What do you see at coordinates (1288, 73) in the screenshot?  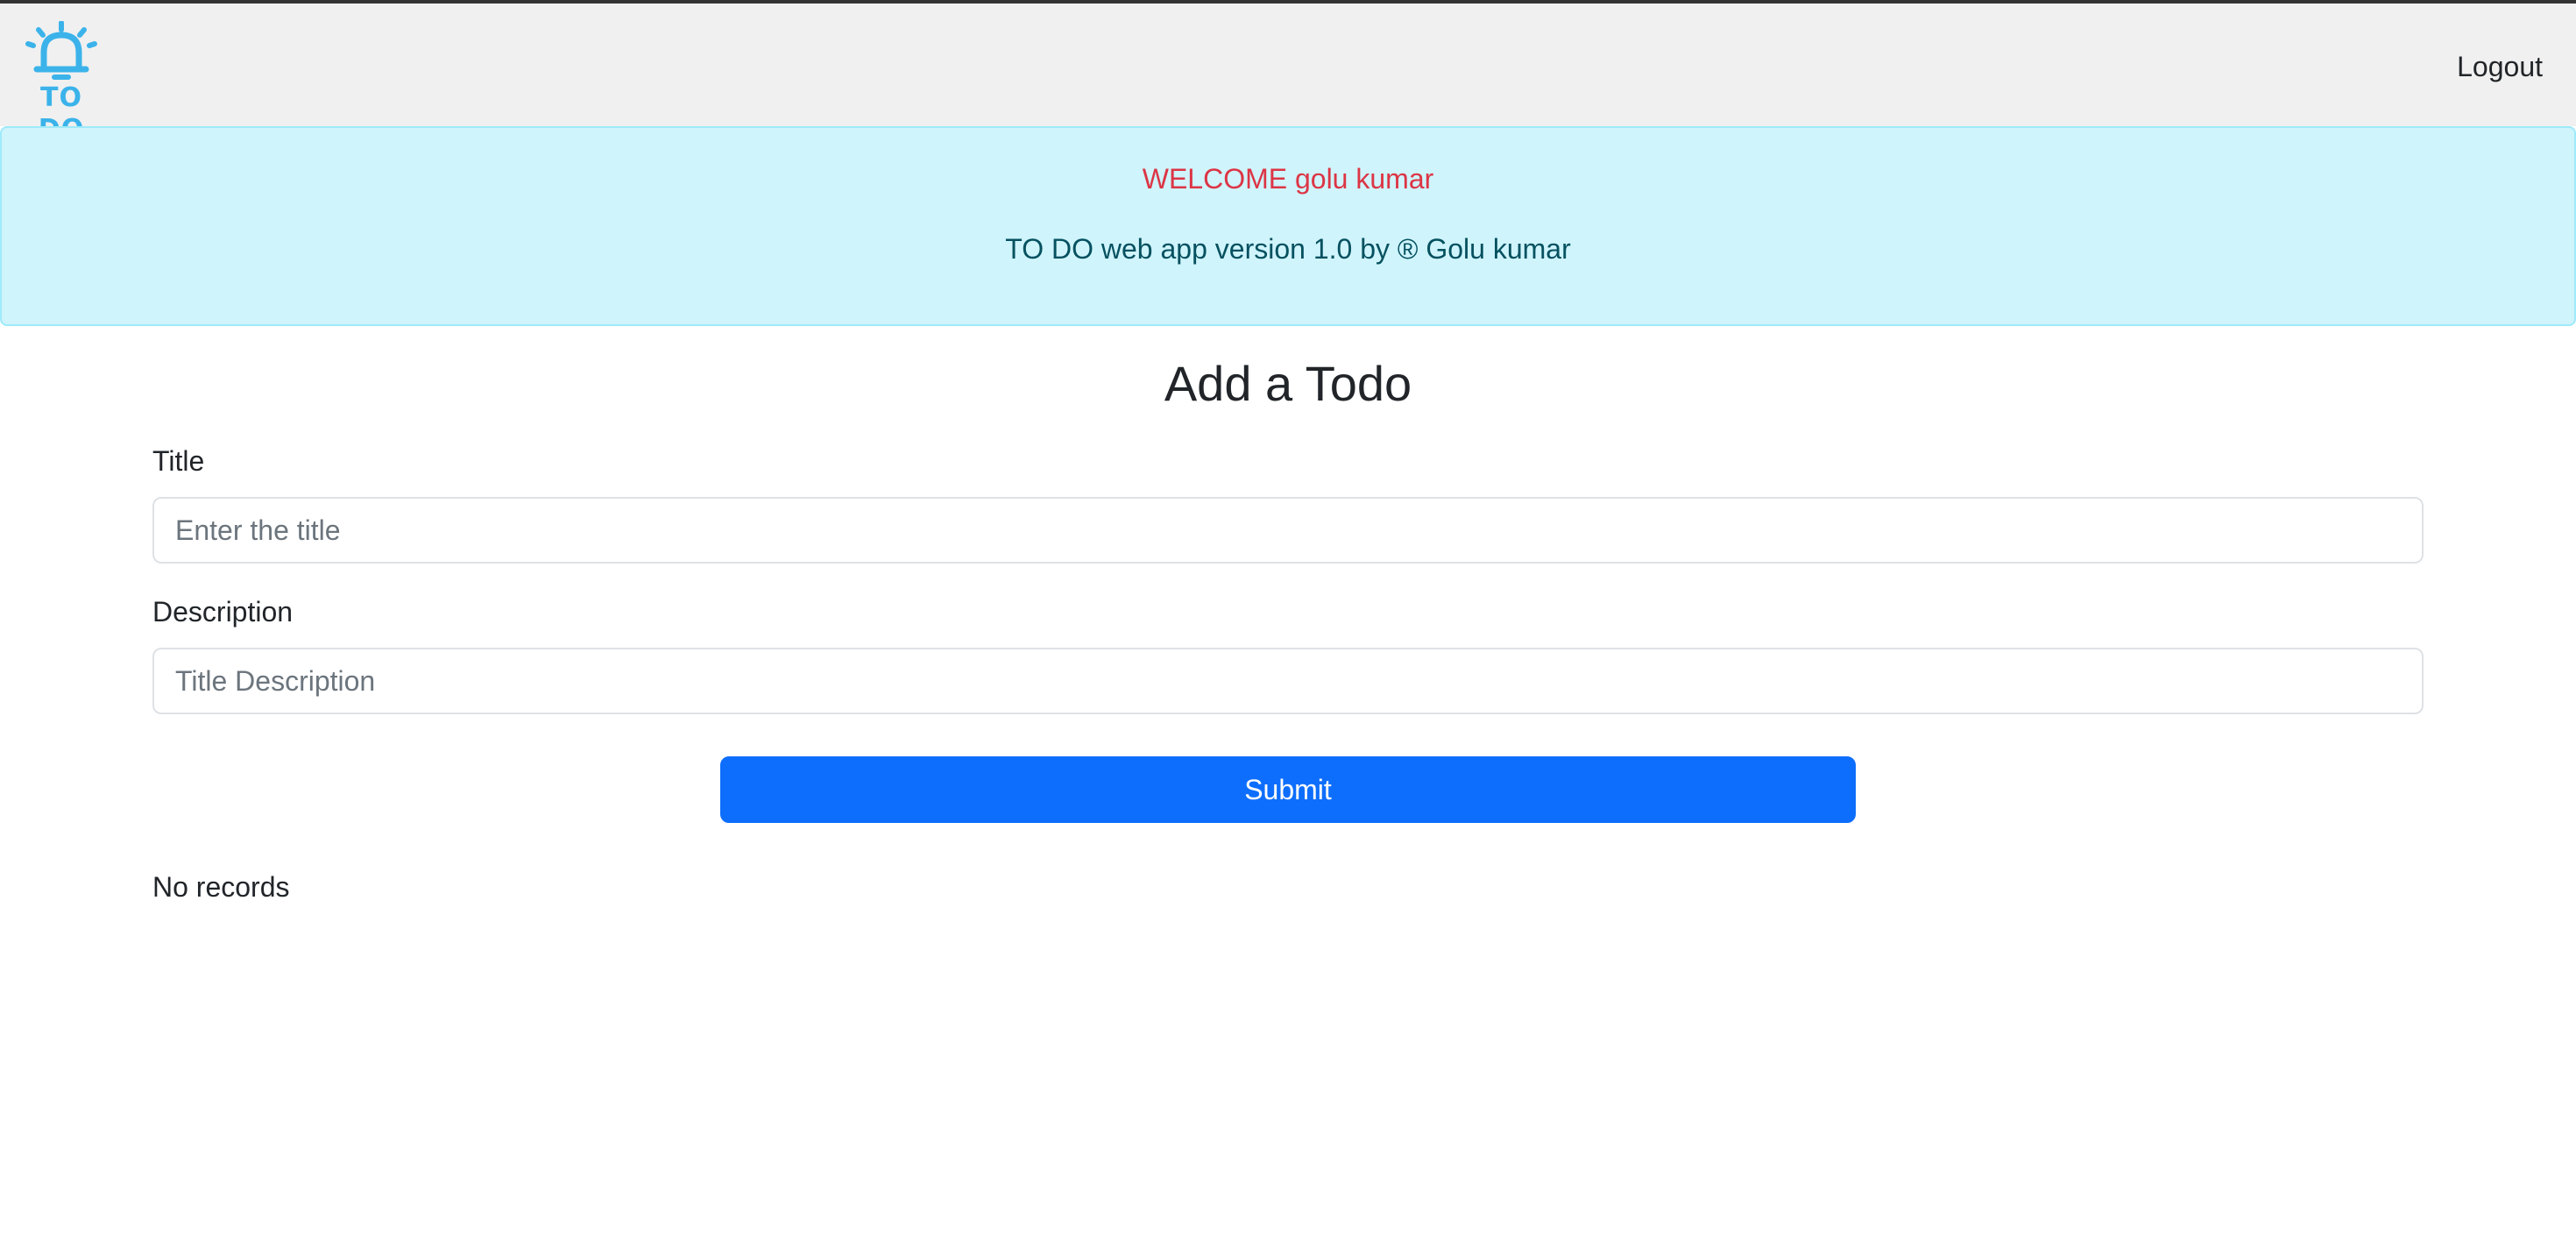 I see `navbar: TO DO Logout` at bounding box center [1288, 73].